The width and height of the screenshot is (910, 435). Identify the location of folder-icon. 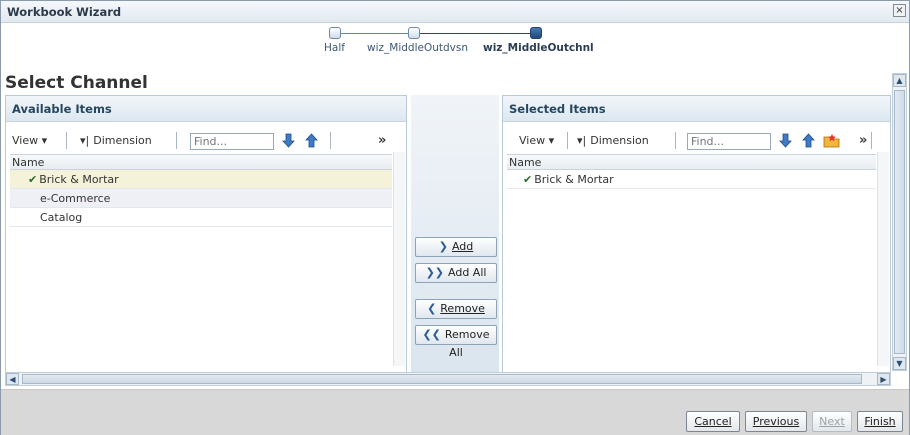
(831, 140).